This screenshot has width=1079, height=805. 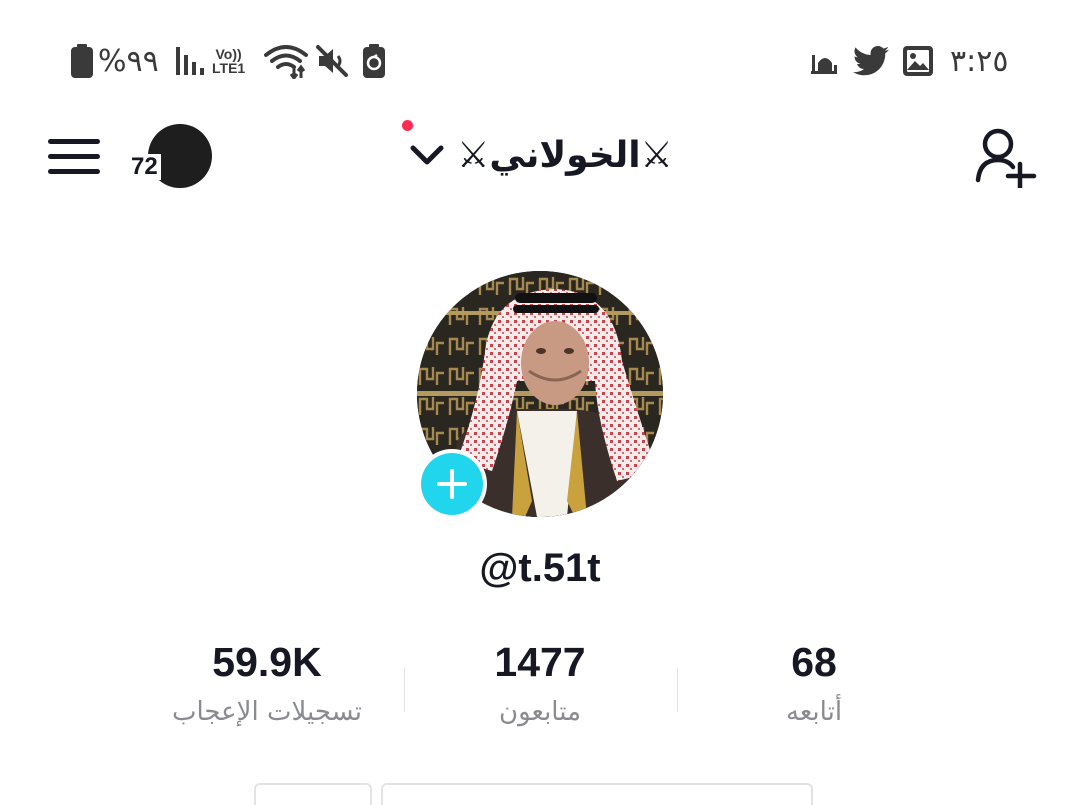 I want to click on volte-label: Vo)), so click(x=228, y=54).